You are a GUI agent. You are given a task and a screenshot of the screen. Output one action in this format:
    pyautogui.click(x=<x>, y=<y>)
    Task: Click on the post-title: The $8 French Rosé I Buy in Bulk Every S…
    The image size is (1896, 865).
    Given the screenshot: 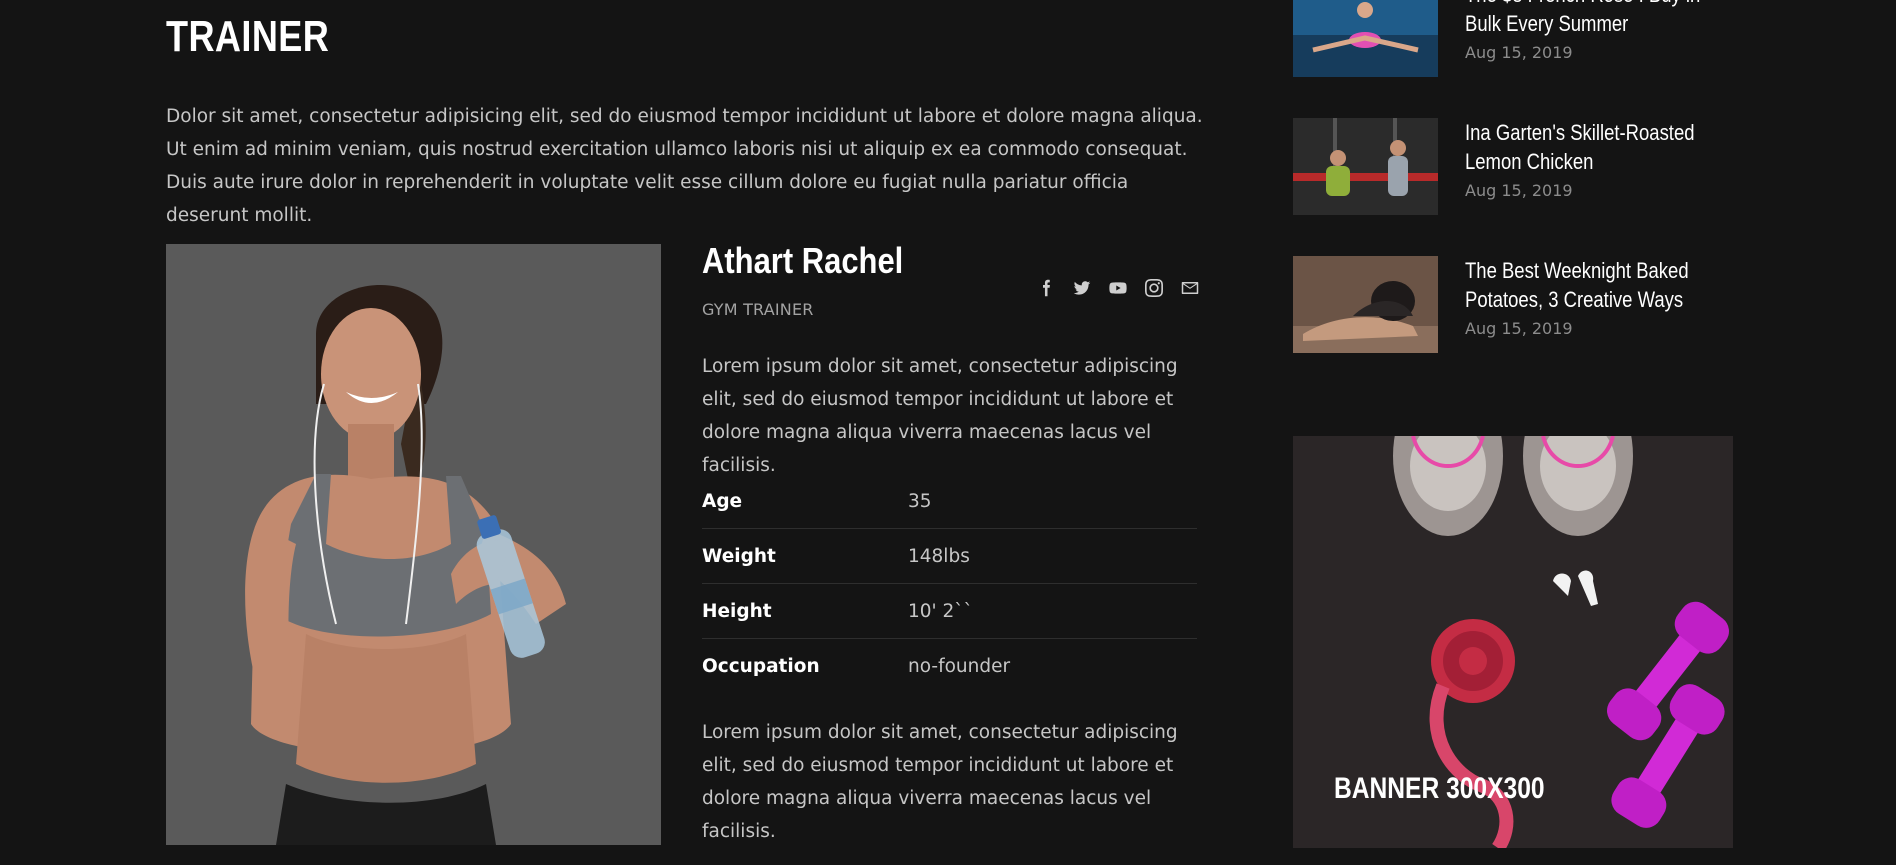 What is the action you would take?
    pyautogui.click(x=1595, y=19)
    